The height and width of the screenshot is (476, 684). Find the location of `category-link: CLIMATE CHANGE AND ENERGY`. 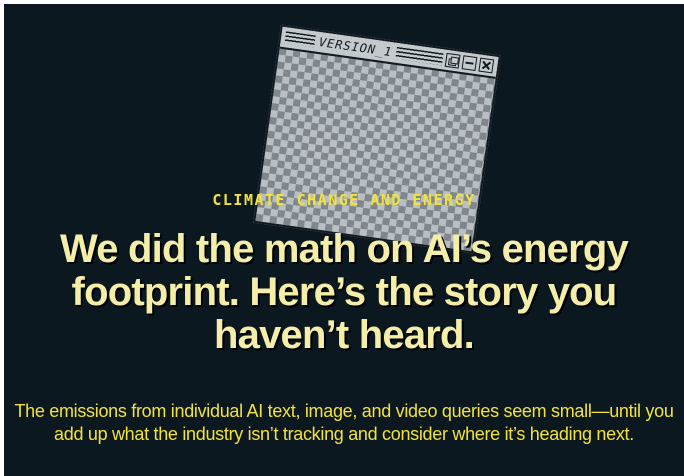

category-link: CLIMATE CHANGE AND ENERGY is located at coordinates (344, 200).